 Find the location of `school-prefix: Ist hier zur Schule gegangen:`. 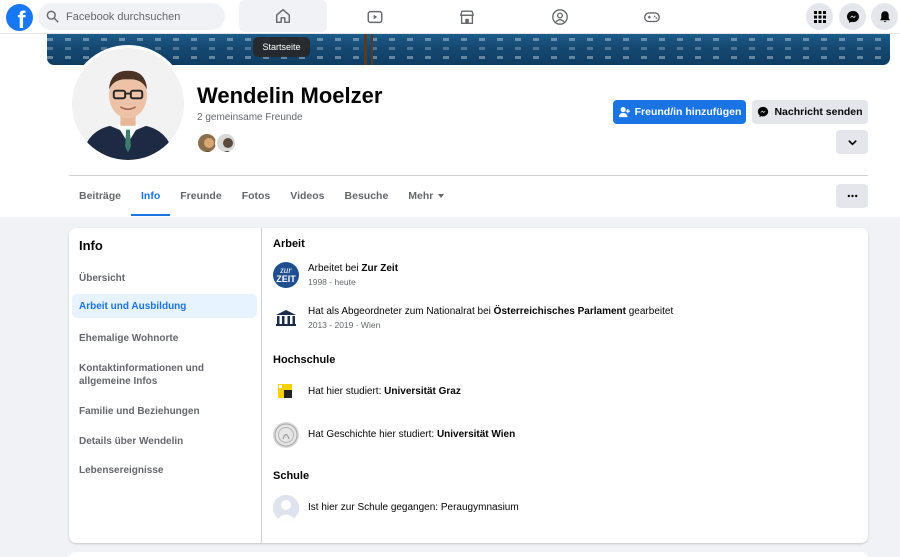

school-prefix: Ist hier zur Schule gegangen: is located at coordinates (374, 507).